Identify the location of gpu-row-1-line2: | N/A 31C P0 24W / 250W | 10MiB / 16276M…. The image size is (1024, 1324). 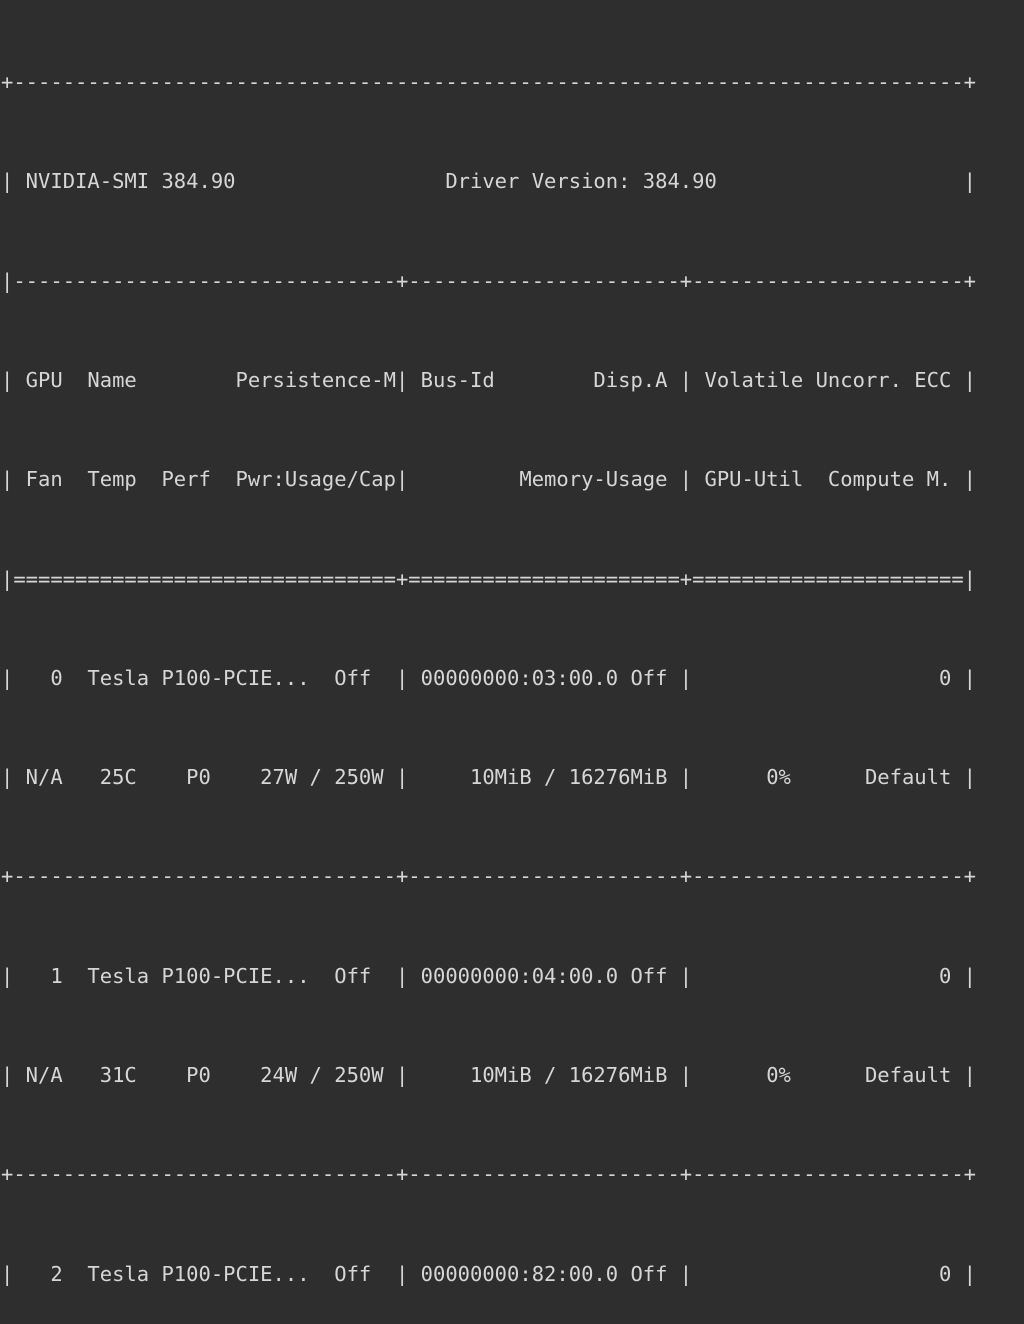
(489, 1075).